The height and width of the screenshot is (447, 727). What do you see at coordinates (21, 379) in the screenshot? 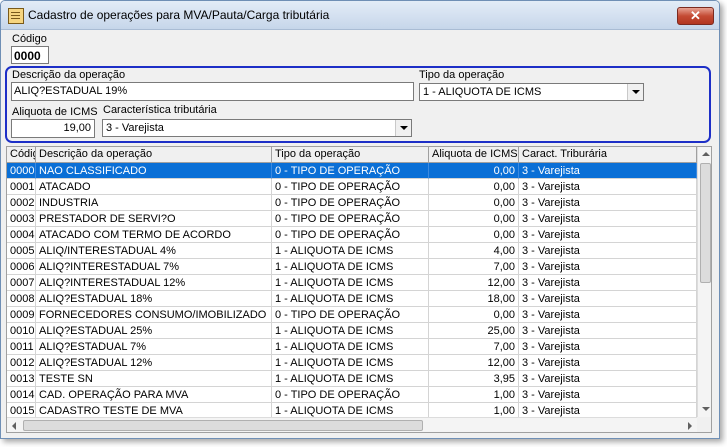
I see `cell-codigo: 0013` at bounding box center [21, 379].